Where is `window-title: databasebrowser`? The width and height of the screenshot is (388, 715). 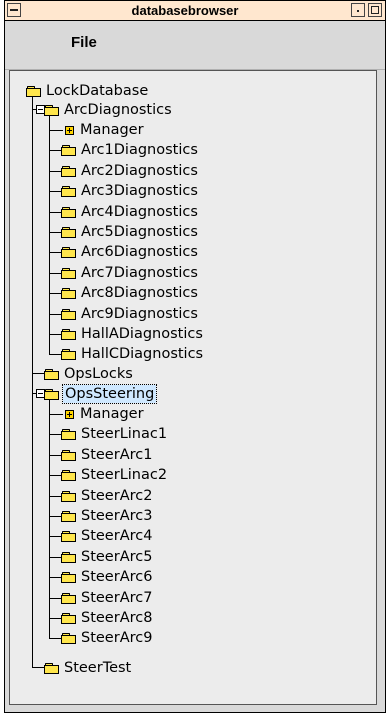 window-title: databasebrowser is located at coordinates (185, 10).